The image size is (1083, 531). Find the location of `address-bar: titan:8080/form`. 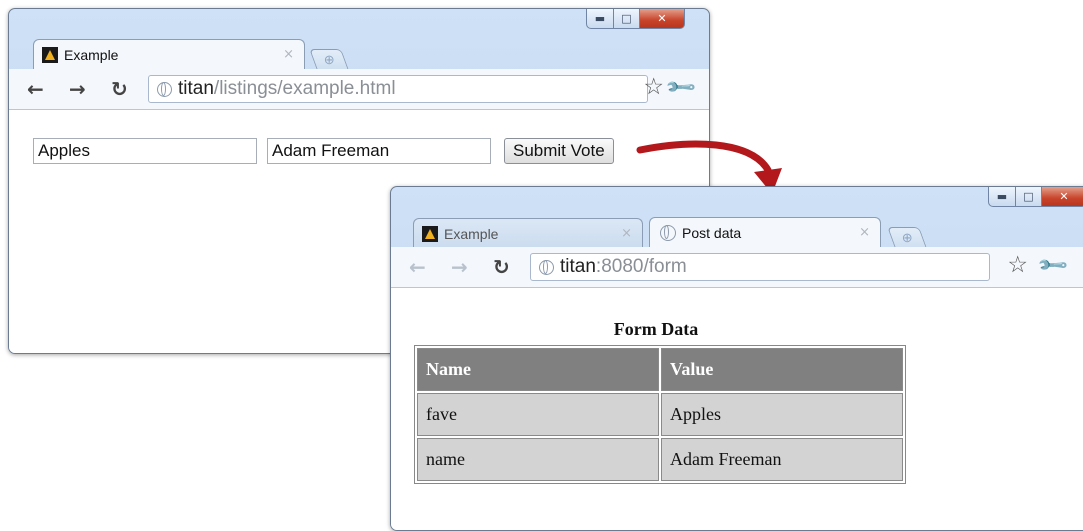

address-bar: titan:8080/form is located at coordinates (760, 267).